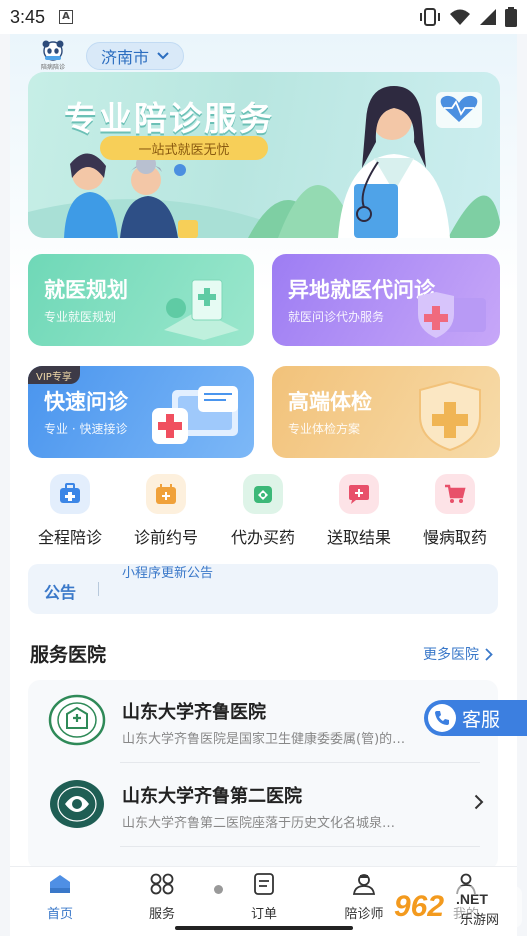 The image size is (527, 936). What do you see at coordinates (358, 537) in the screenshot?
I see `quick-action-label: 送取结果` at bounding box center [358, 537].